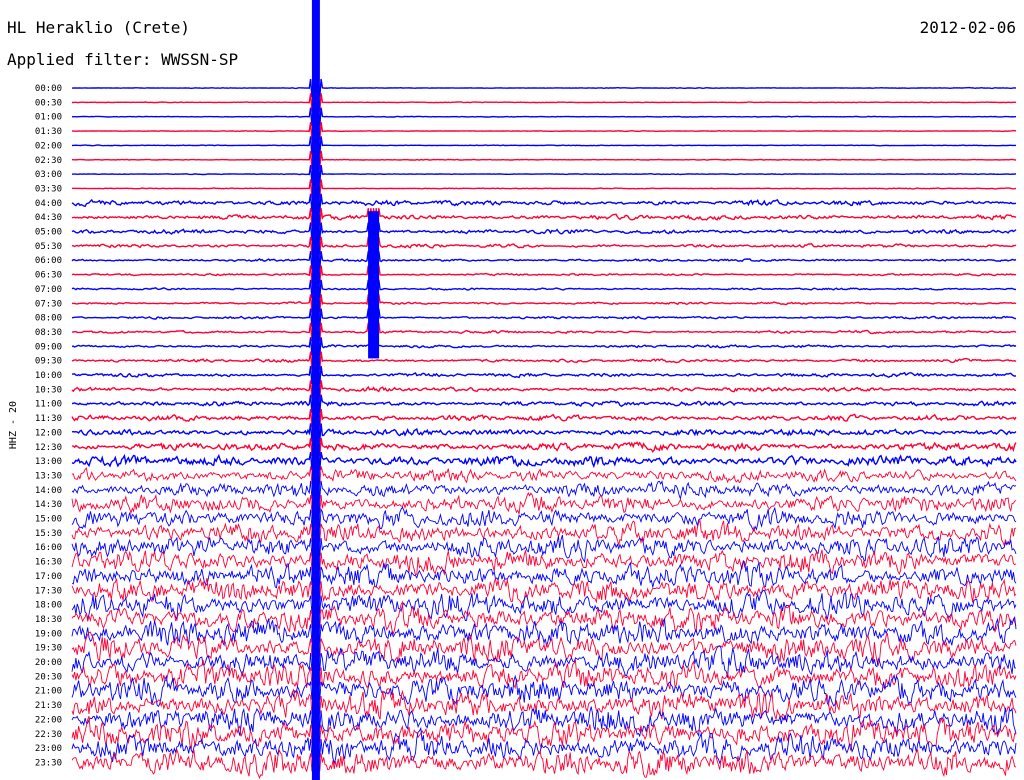 The image size is (1024, 780). What do you see at coordinates (48, 763) in the screenshot?
I see `y-tick-label: 23:30` at bounding box center [48, 763].